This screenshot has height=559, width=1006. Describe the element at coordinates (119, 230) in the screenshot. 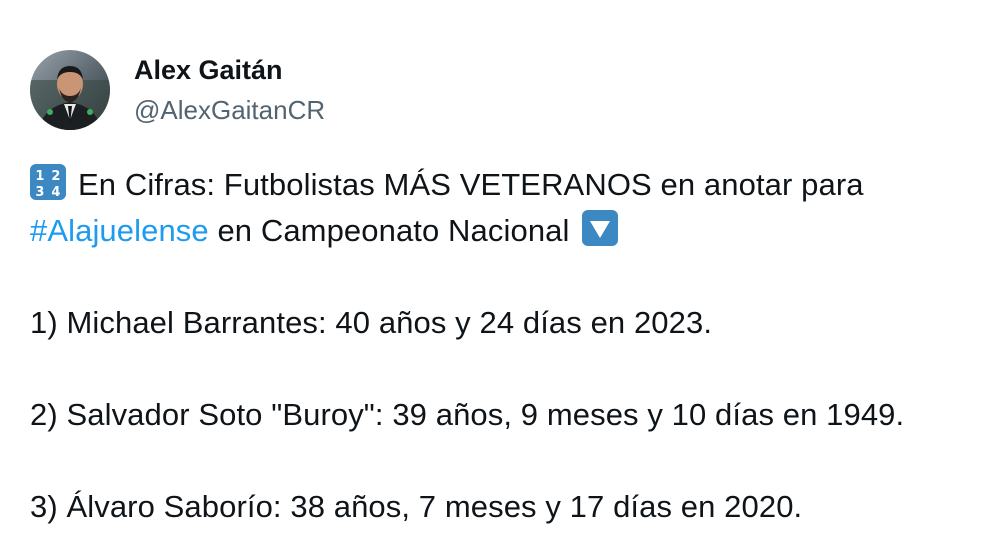

I see `hashtag-link: #Alajuelense` at that location.